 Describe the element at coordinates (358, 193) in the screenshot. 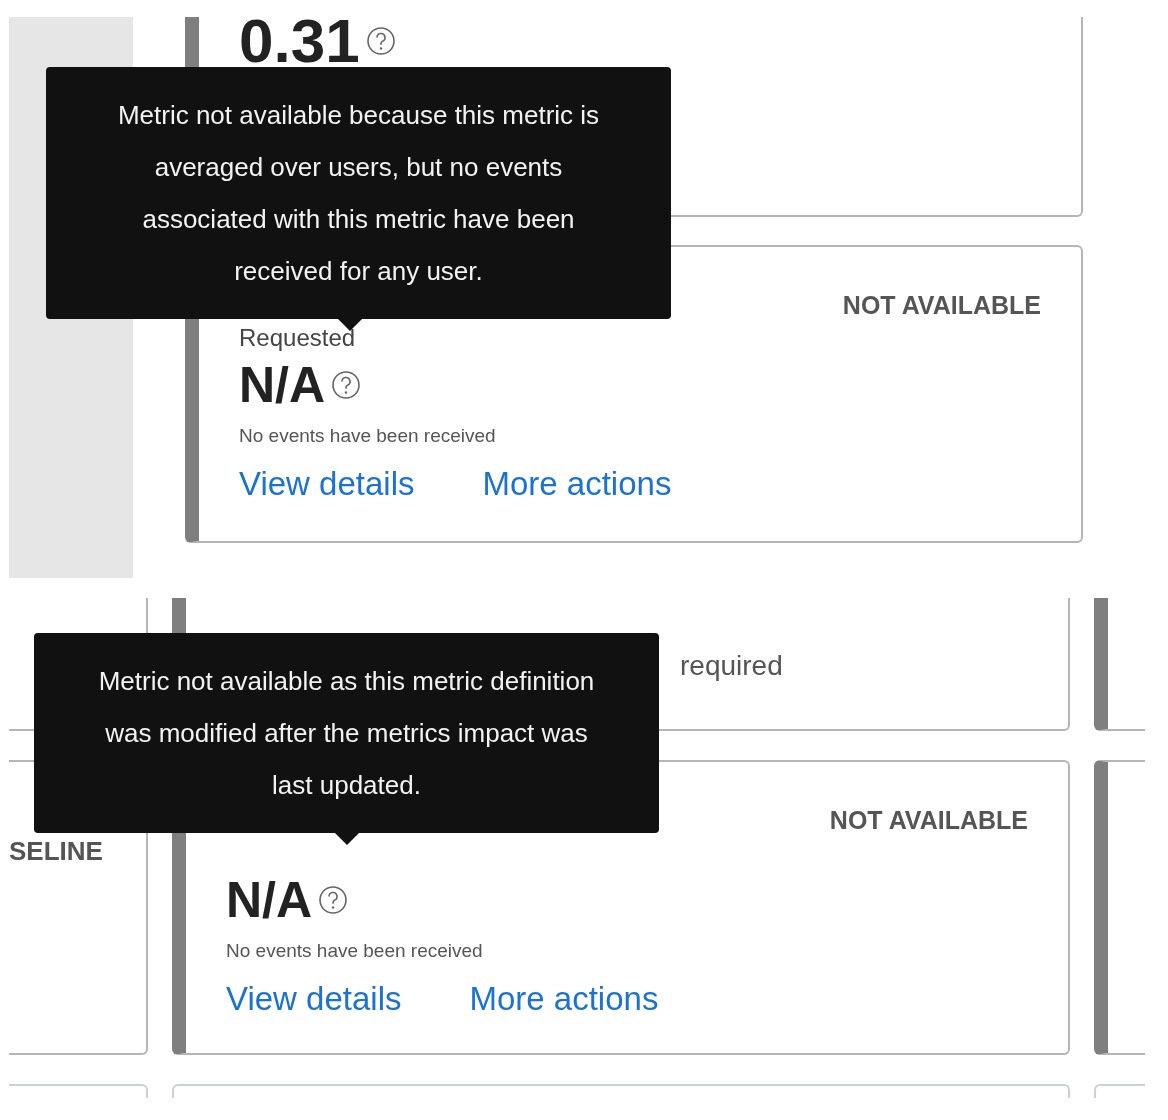

I see `tooltip: Metric not available because this metric is averaged over users, but no events associated with this metric have been received for any user.` at that location.